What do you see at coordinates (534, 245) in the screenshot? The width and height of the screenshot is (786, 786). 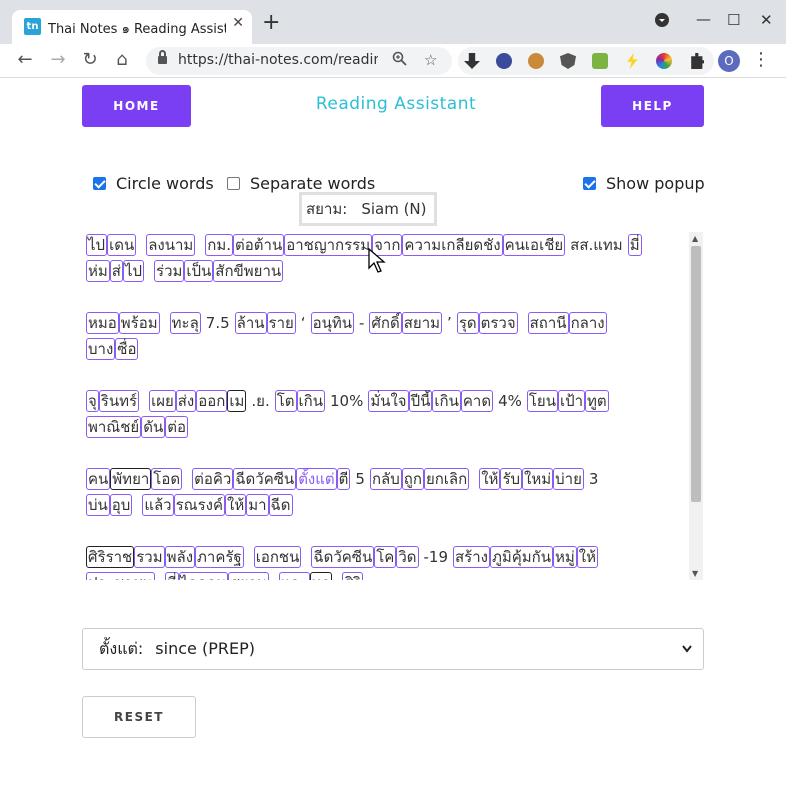 I see `thai-word: คนเอเชีย` at bounding box center [534, 245].